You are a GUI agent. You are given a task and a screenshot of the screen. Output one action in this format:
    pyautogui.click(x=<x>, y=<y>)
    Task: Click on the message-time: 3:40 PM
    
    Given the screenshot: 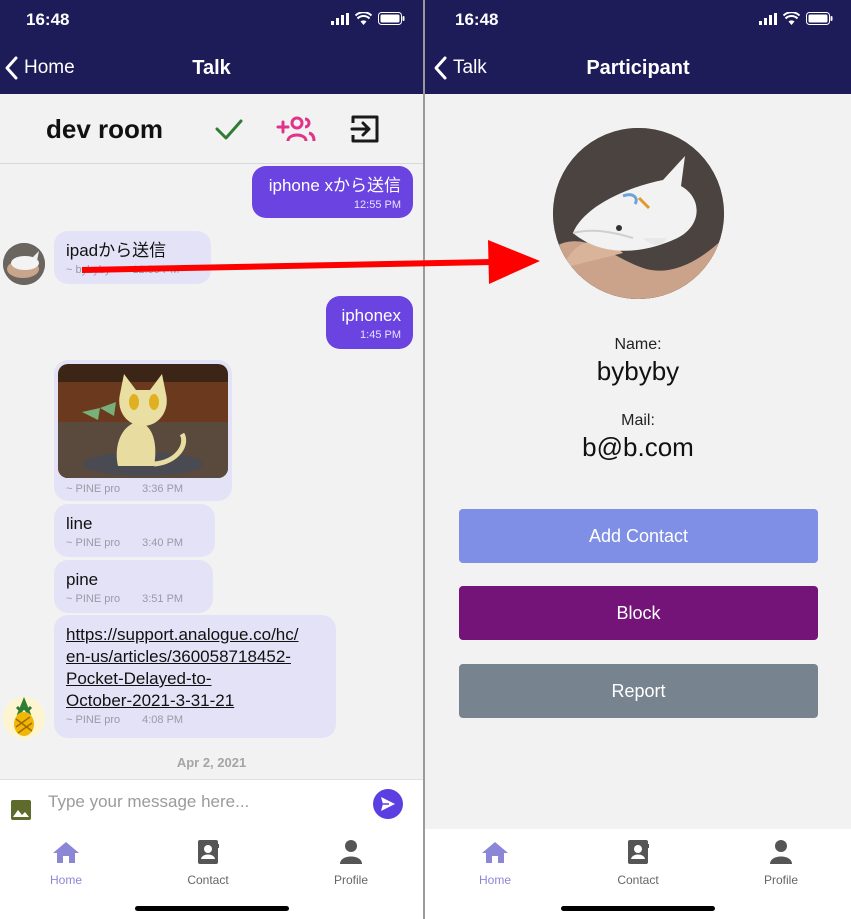 What is the action you would take?
    pyautogui.click(x=163, y=543)
    